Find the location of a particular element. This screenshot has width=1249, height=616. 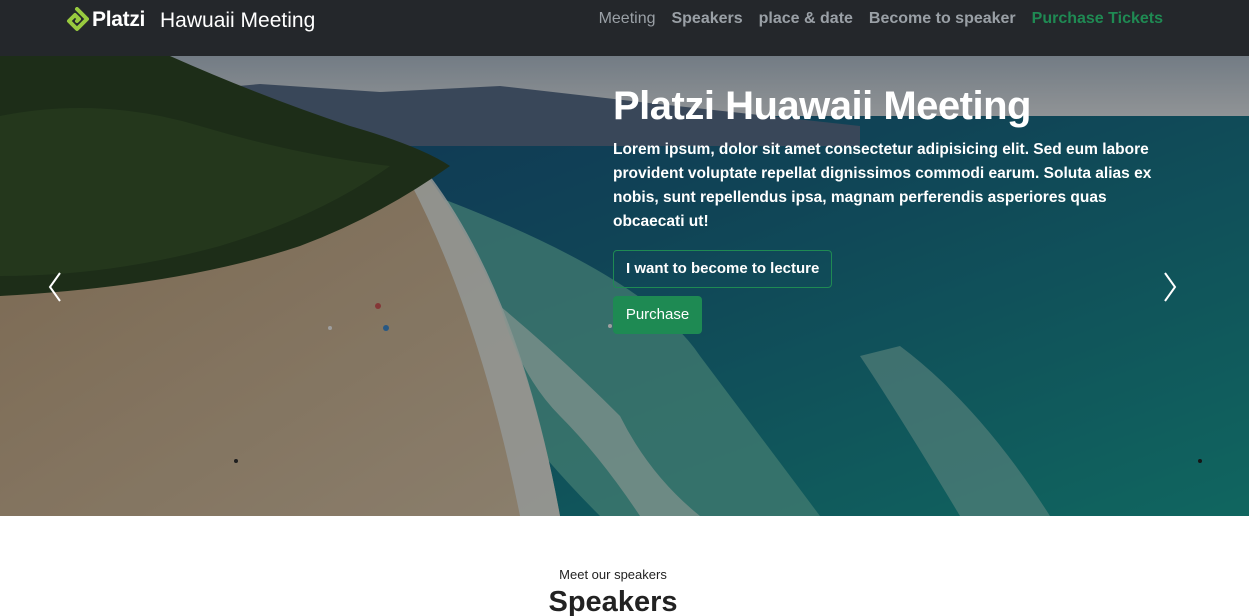

nav-link-meeting: Meeting is located at coordinates (627, 19).